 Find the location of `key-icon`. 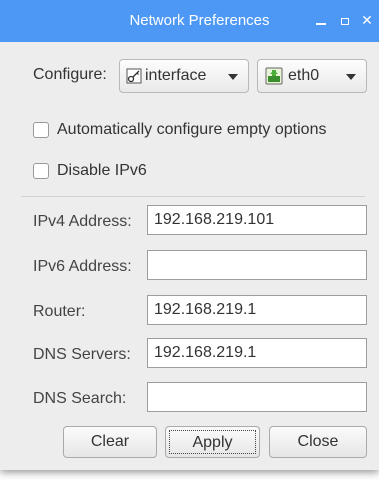

key-icon is located at coordinates (134, 76).